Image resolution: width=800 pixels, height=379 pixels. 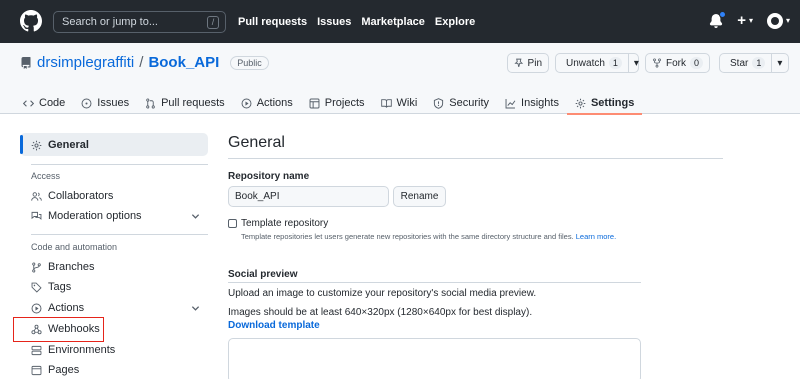 I want to click on social-preview-heading: Social preview, so click(x=263, y=274).